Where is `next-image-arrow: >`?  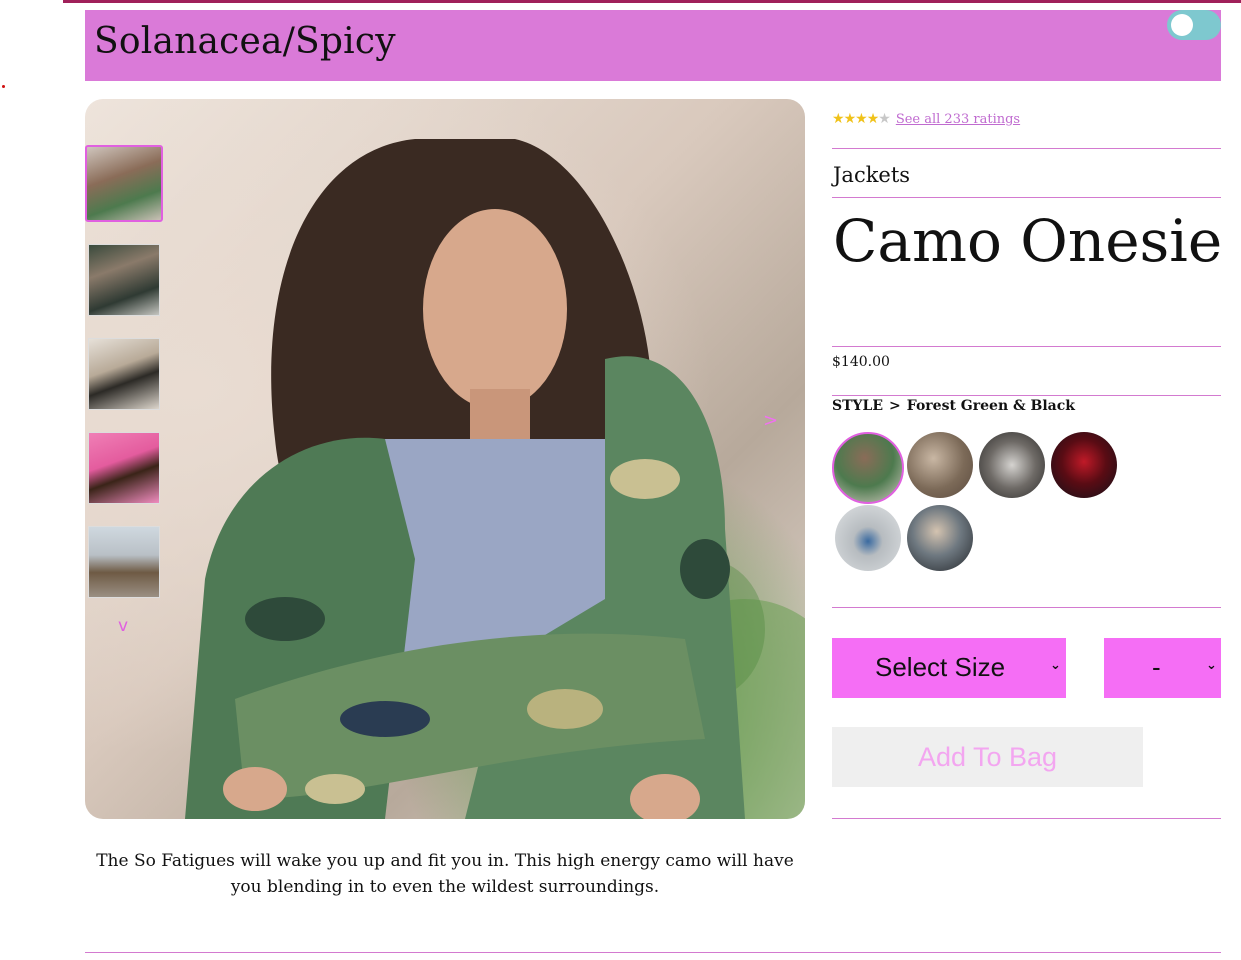
next-image-arrow: > is located at coordinates (770, 420).